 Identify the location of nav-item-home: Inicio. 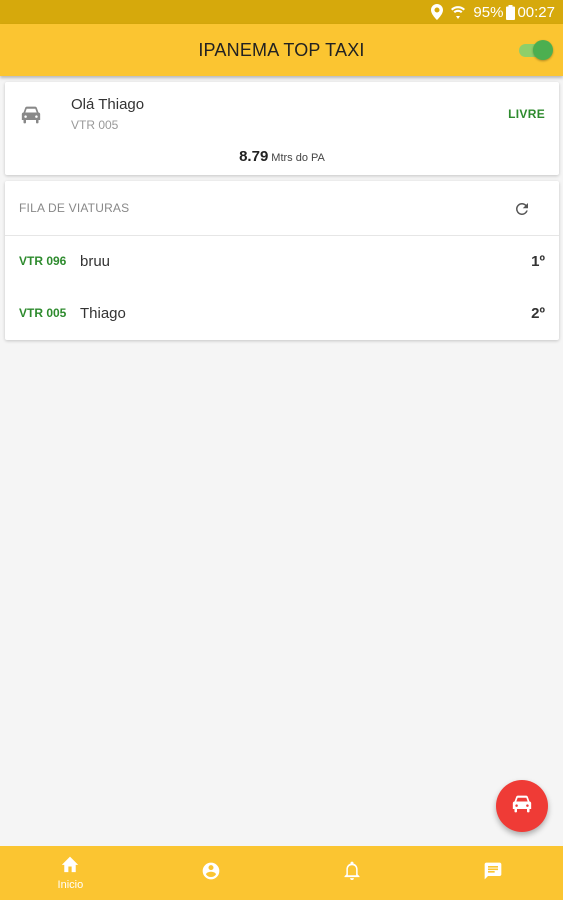
(70, 873).